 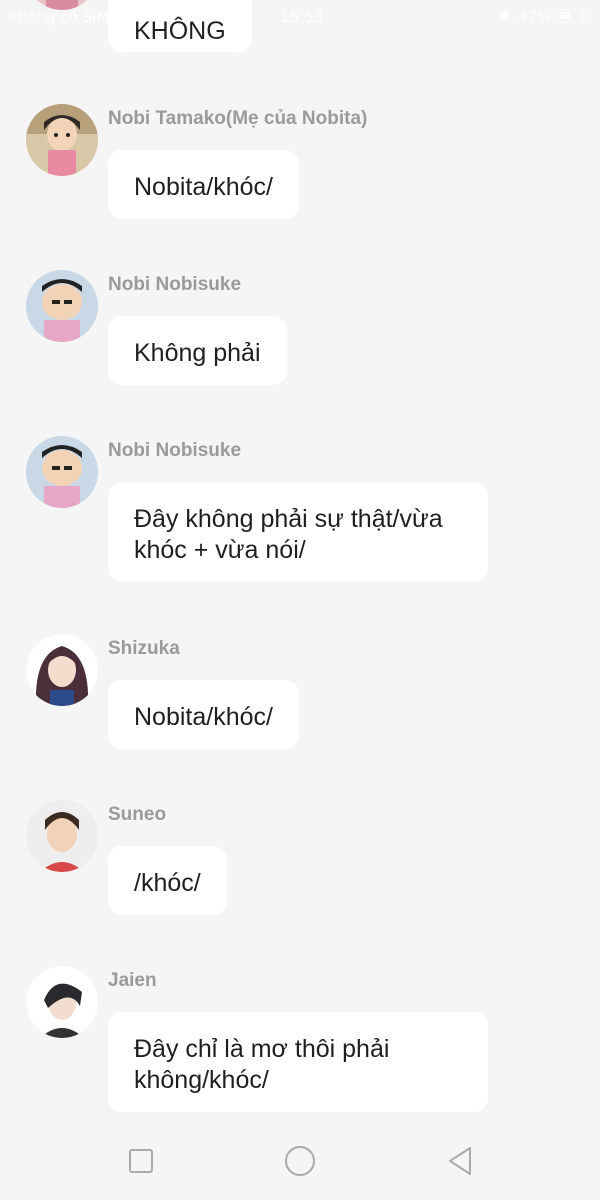 I want to click on message-bubble: Đây chỉ là mơ thôi phải không/khóc/, so click(x=298, y=1062).